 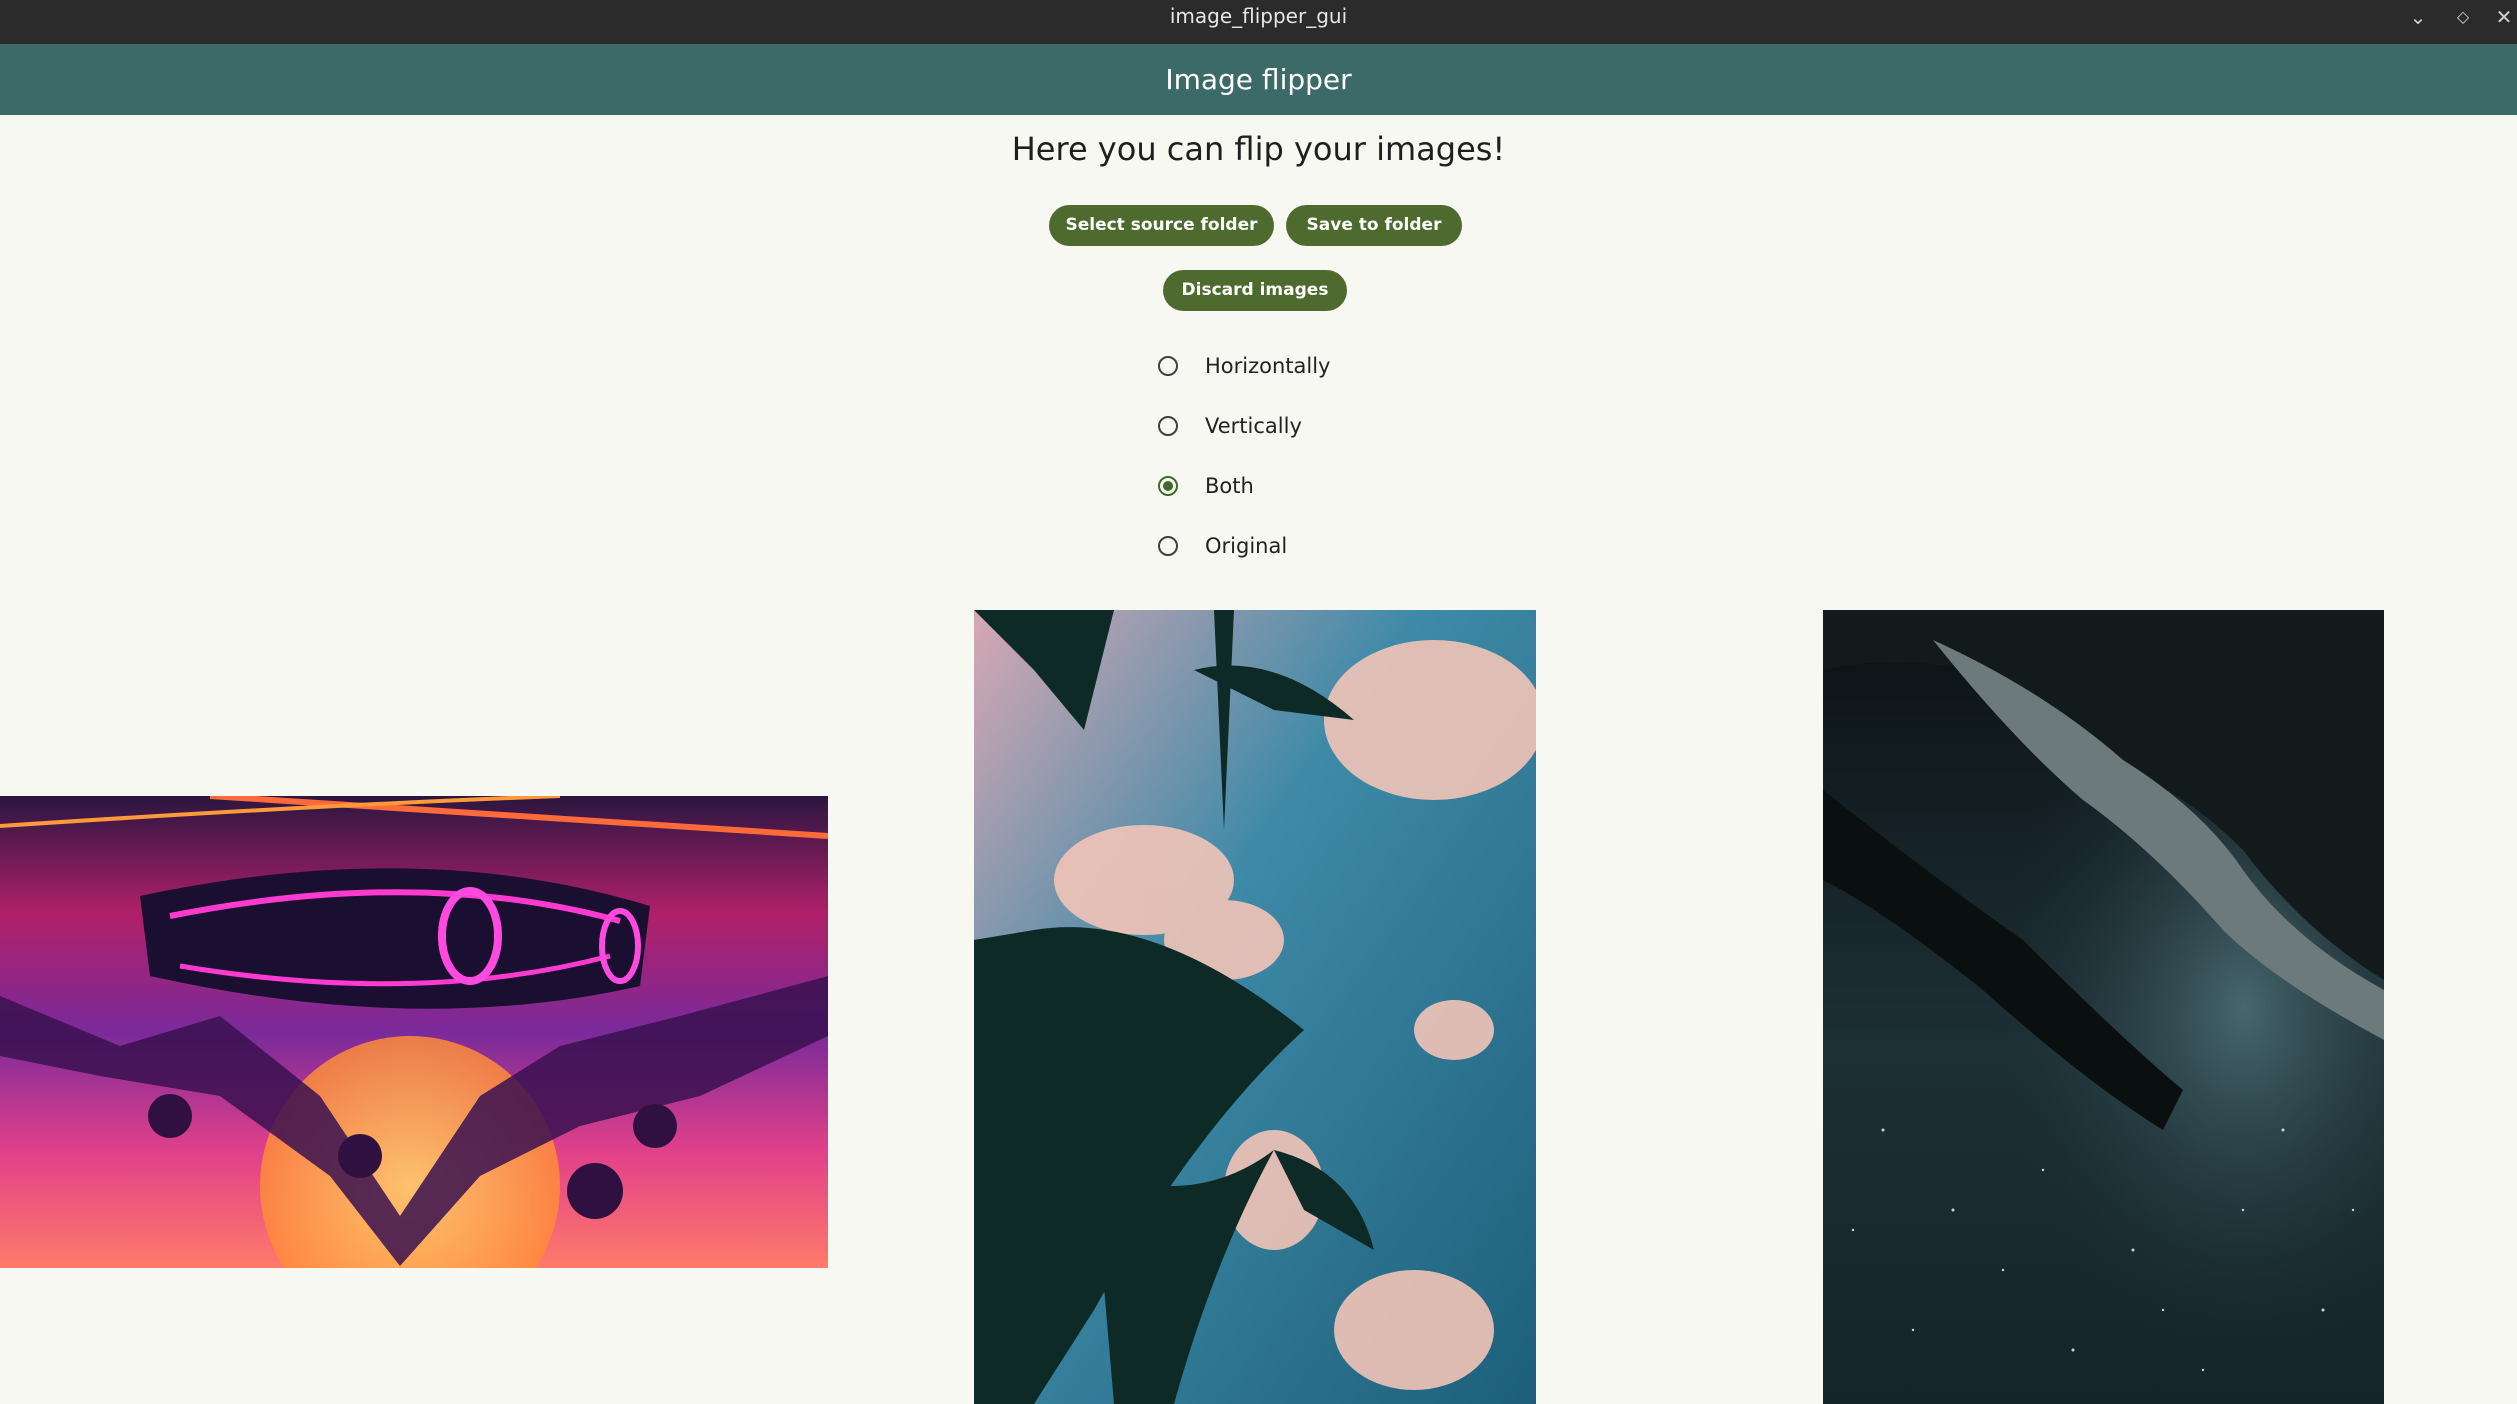 I want to click on window-titlebar: image_flipper_gui ⌄ ◇ ✕, so click(x=1258, y=22).